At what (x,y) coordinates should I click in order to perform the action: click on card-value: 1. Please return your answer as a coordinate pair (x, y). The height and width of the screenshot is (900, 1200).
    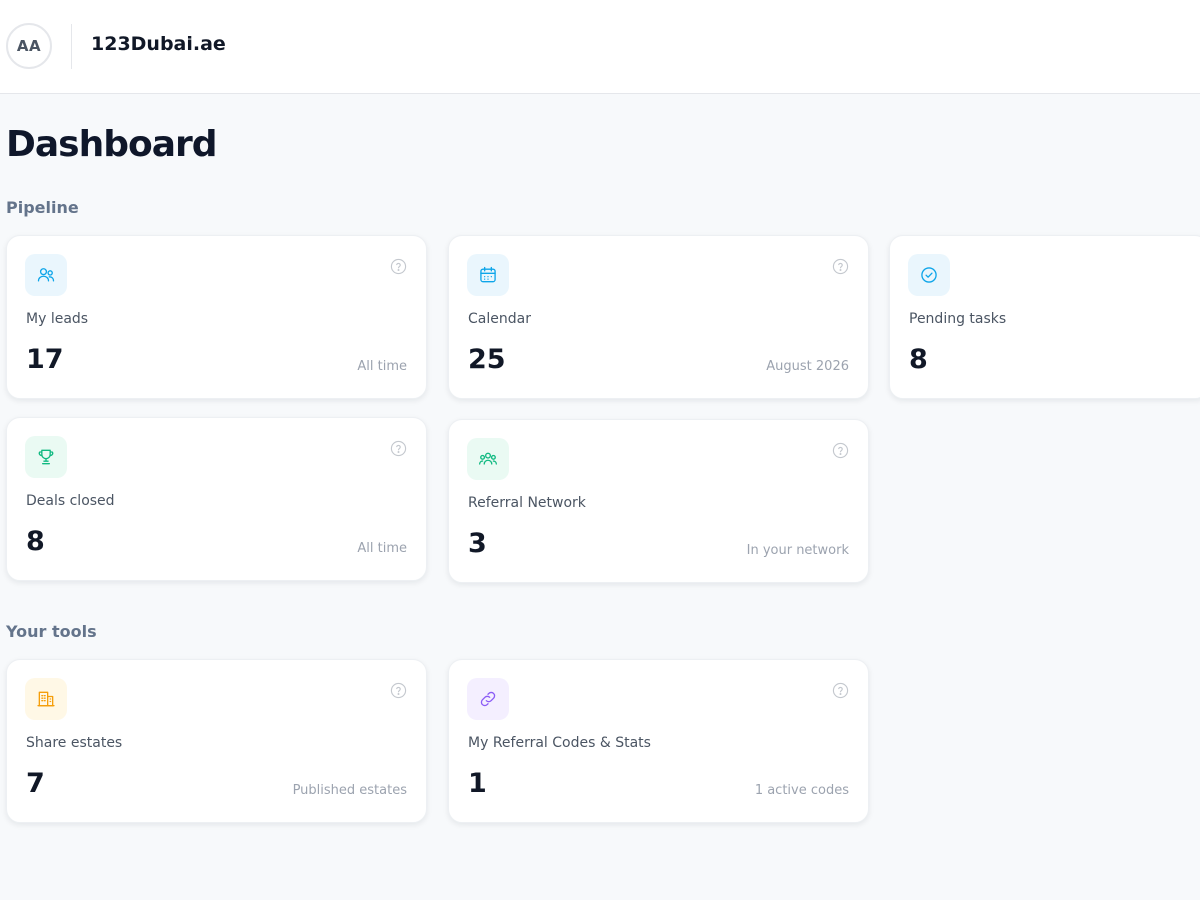
    Looking at the image, I should click on (477, 783).